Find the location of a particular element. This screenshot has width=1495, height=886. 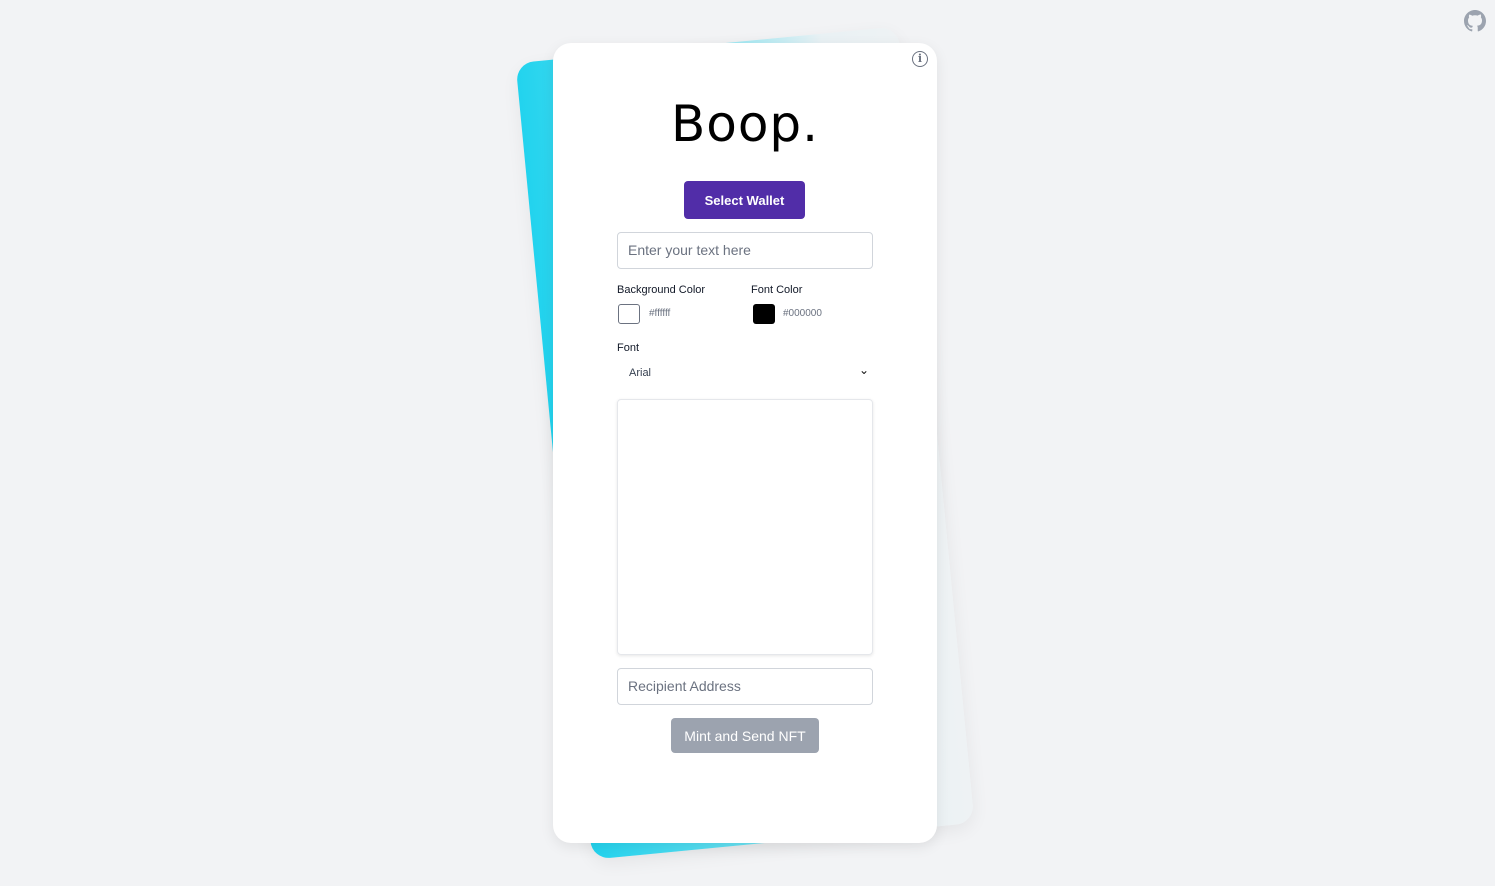

font-color-swatch is located at coordinates (764, 314).